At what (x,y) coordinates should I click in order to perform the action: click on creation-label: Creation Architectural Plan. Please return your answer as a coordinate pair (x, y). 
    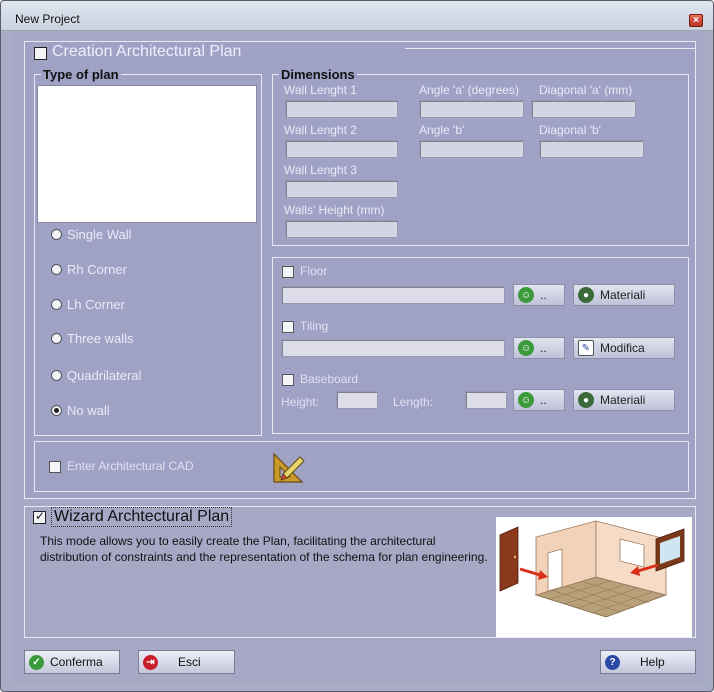
    Looking at the image, I should click on (147, 51).